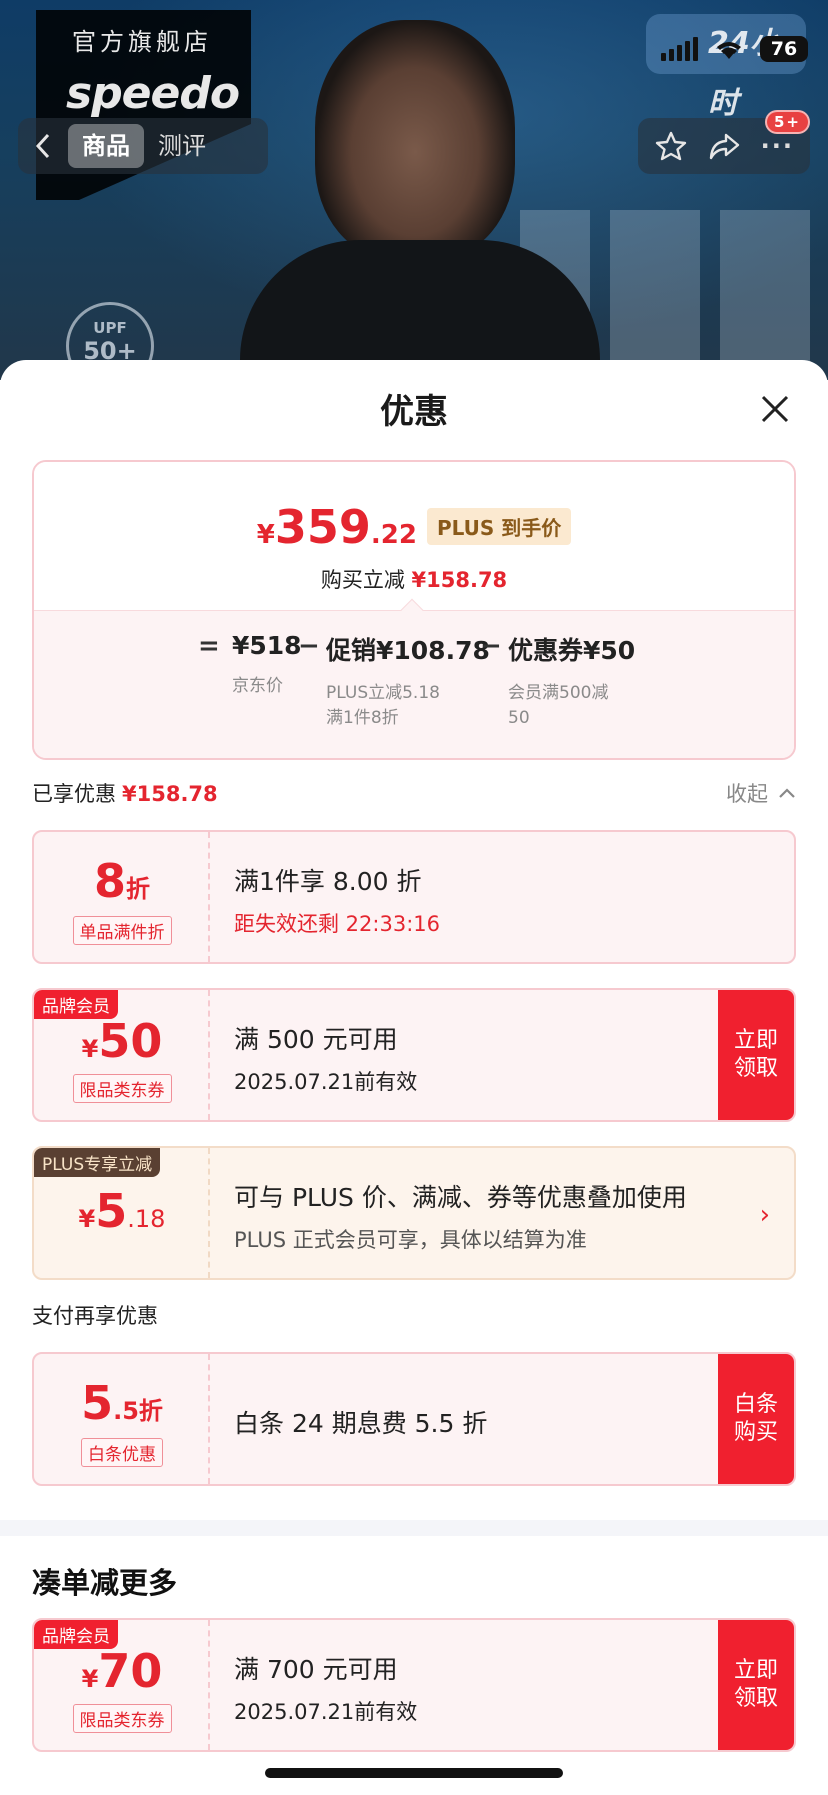  Describe the element at coordinates (265, 535) in the screenshot. I see `price-currency: ¥` at that location.